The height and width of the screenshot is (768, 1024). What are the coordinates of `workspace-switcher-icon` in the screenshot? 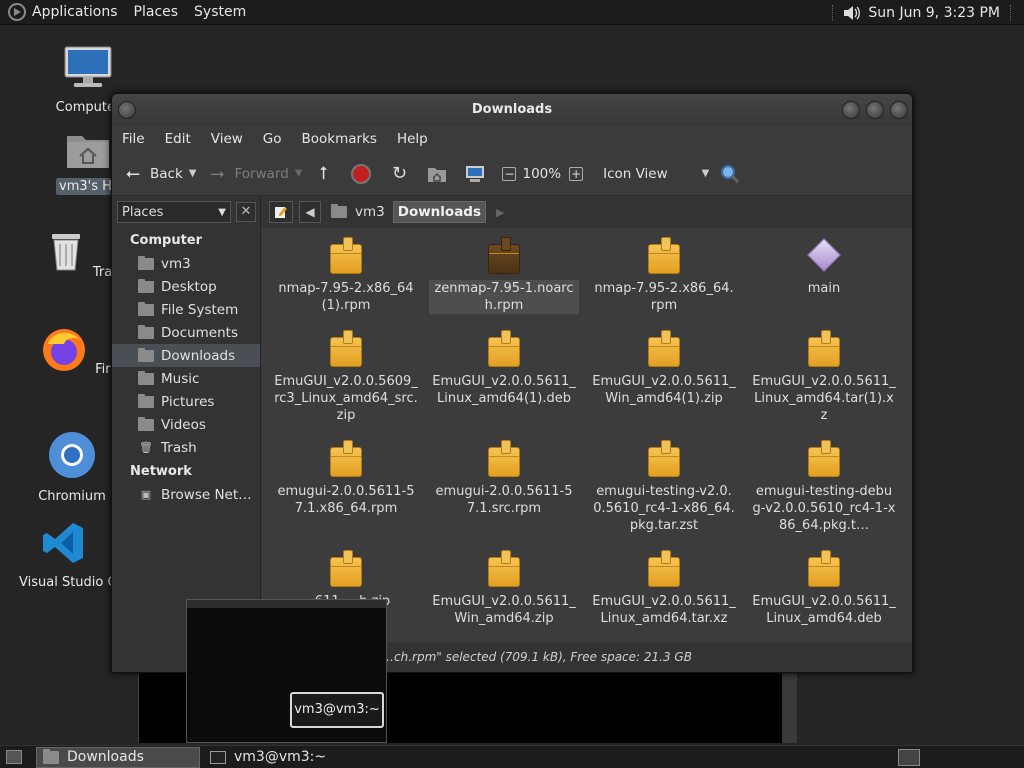 It's located at (909, 757).